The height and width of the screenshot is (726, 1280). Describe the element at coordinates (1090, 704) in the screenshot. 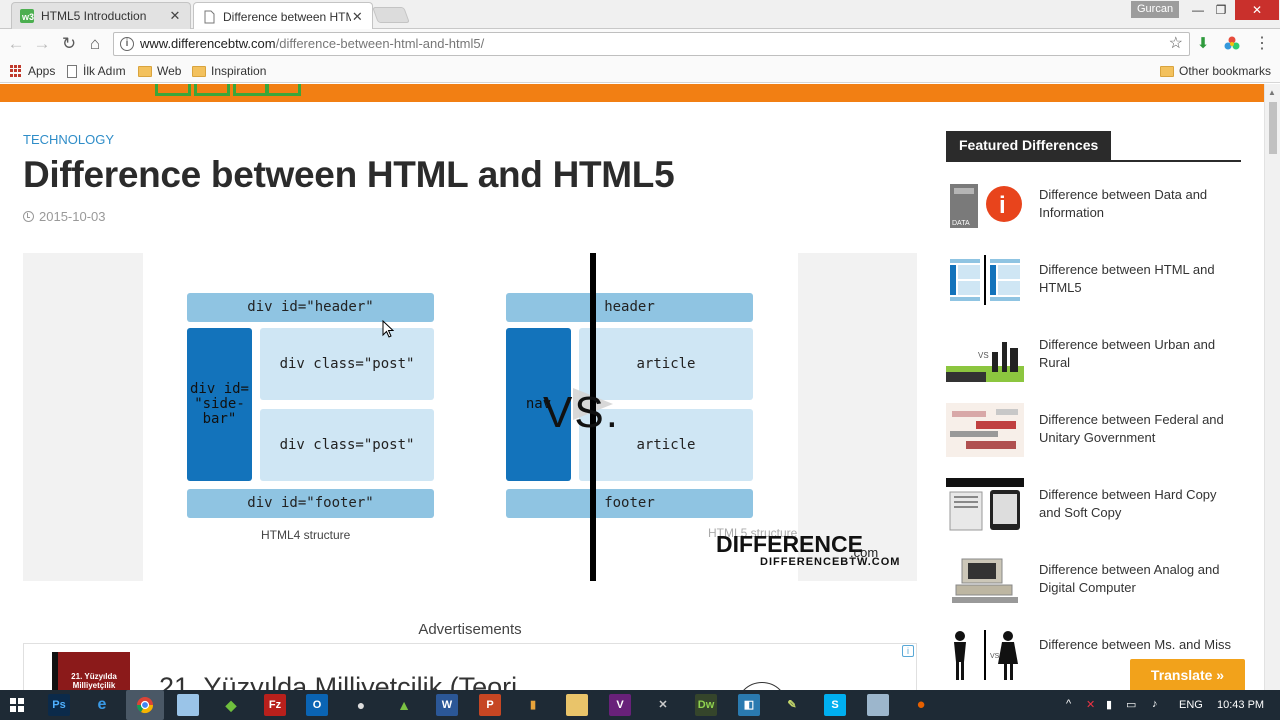

I see `tray-network-icon: ✕` at that location.